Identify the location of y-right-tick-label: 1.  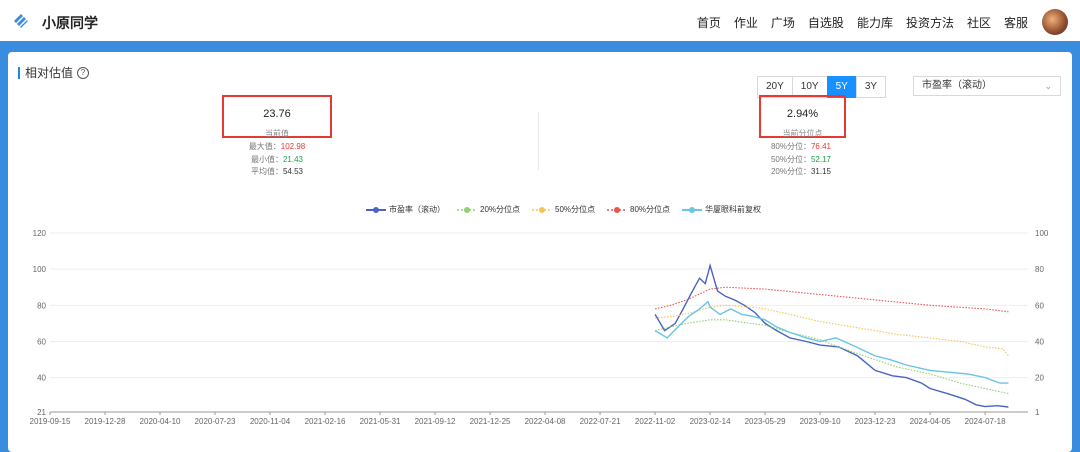
(1037, 412).